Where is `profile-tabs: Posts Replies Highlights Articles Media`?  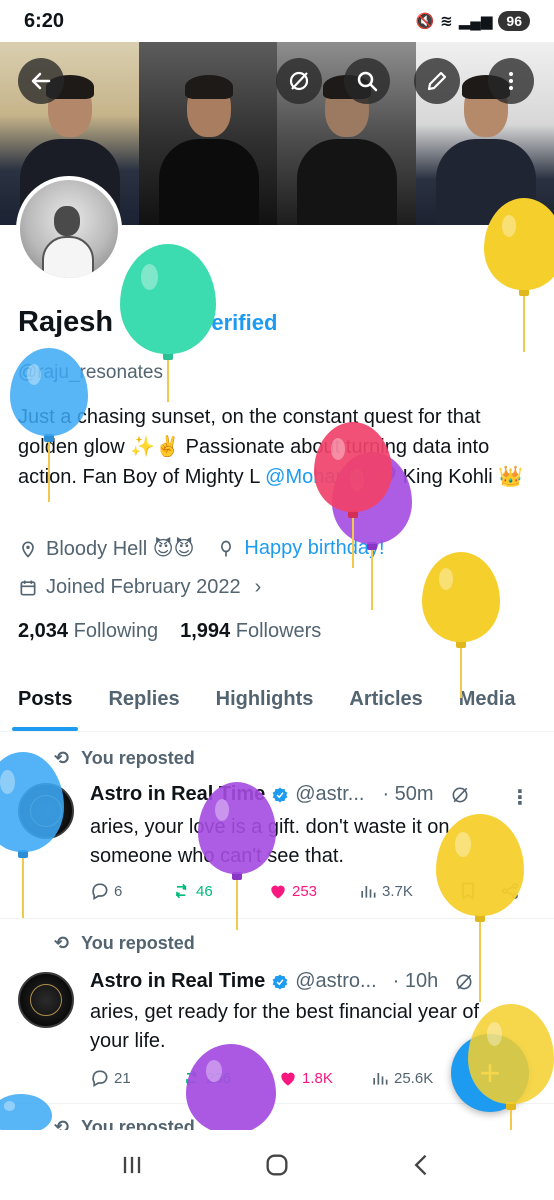
profile-tabs: Posts Replies Highlights Articles Media is located at coordinates (277, 704).